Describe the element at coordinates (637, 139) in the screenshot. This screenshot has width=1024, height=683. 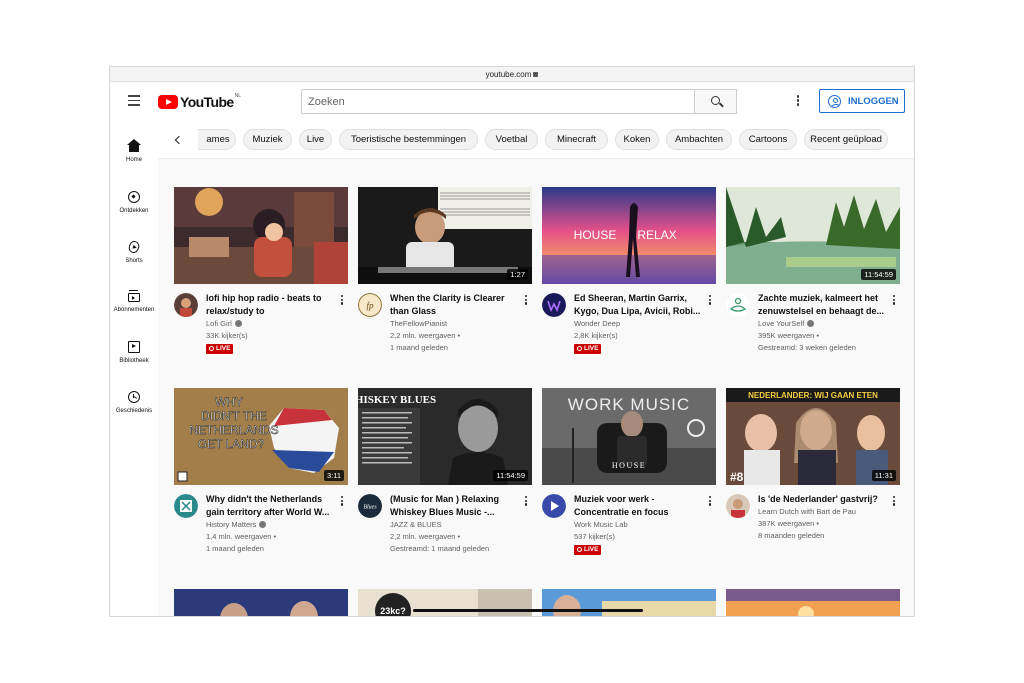
I see `chip-koken: Koken` at that location.